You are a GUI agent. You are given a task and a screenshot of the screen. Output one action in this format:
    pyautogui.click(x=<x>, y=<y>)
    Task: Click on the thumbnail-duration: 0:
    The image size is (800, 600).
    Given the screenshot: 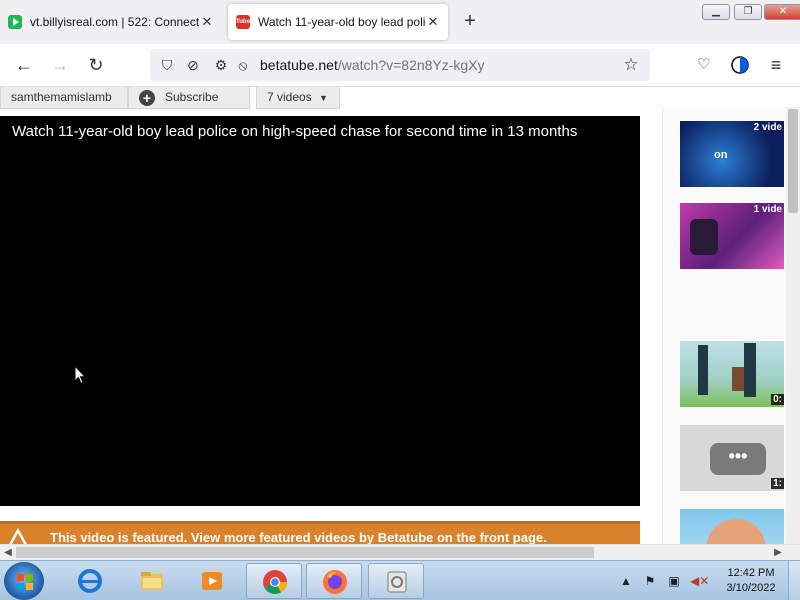 What is the action you would take?
    pyautogui.click(x=777, y=399)
    